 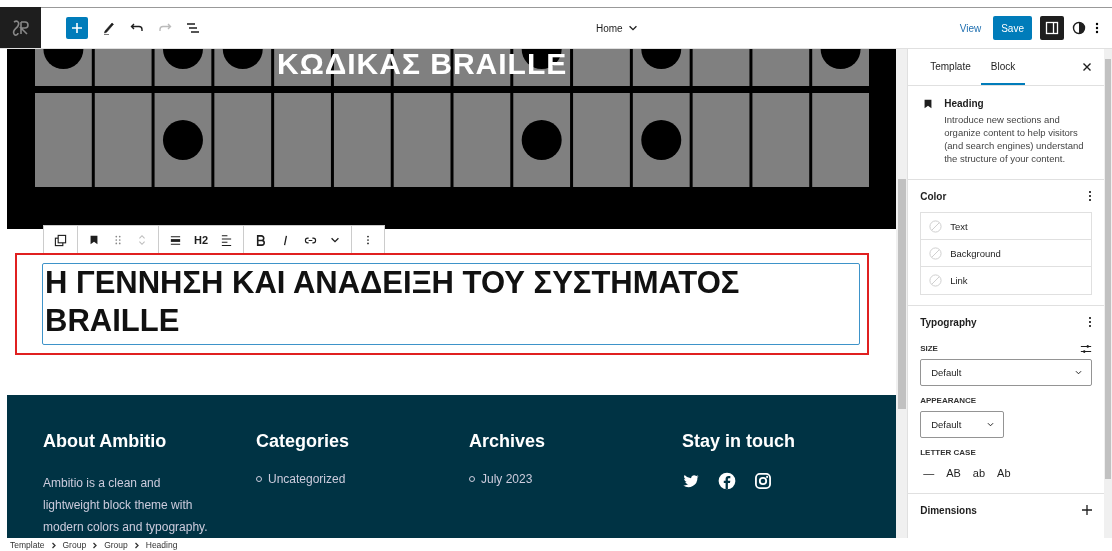 I want to click on letter-case-option: —, so click(x=929, y=473).